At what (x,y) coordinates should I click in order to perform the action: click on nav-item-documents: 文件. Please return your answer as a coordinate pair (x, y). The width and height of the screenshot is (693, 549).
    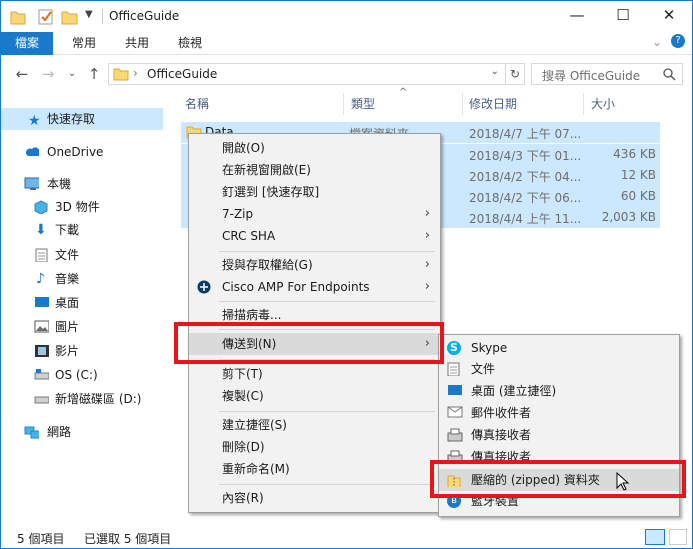
    Looking at the image, I should click on (82, 255).